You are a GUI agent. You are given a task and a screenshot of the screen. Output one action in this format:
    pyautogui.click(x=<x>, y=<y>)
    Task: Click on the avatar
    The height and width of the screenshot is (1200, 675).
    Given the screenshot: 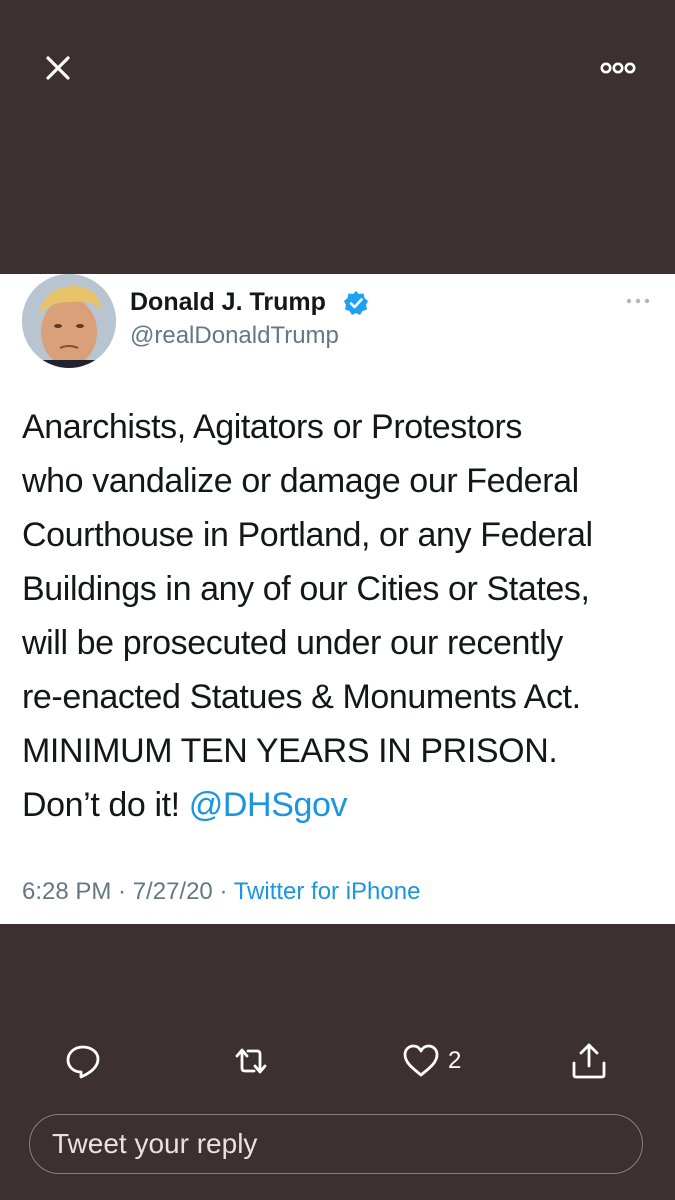 What is the action you would take?
    pyautogui.click(x=69, y=321)
    